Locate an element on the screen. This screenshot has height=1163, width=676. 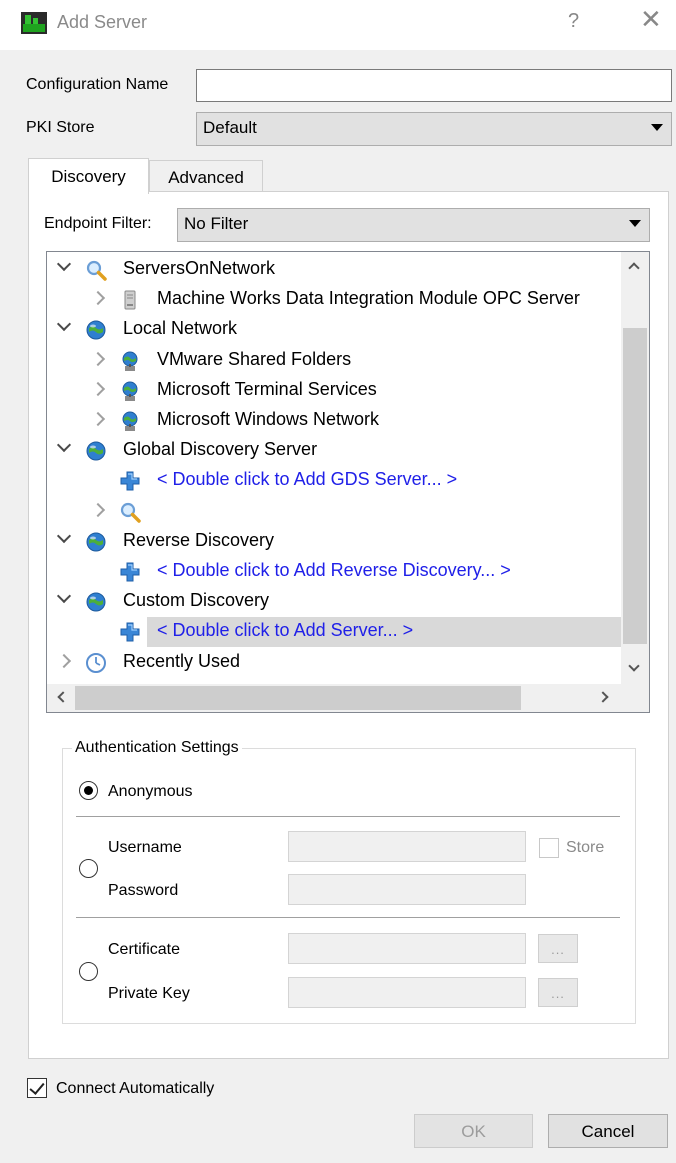
endpoint-filter-label: Endpoint Filter: is located at coordinates (98, 223).